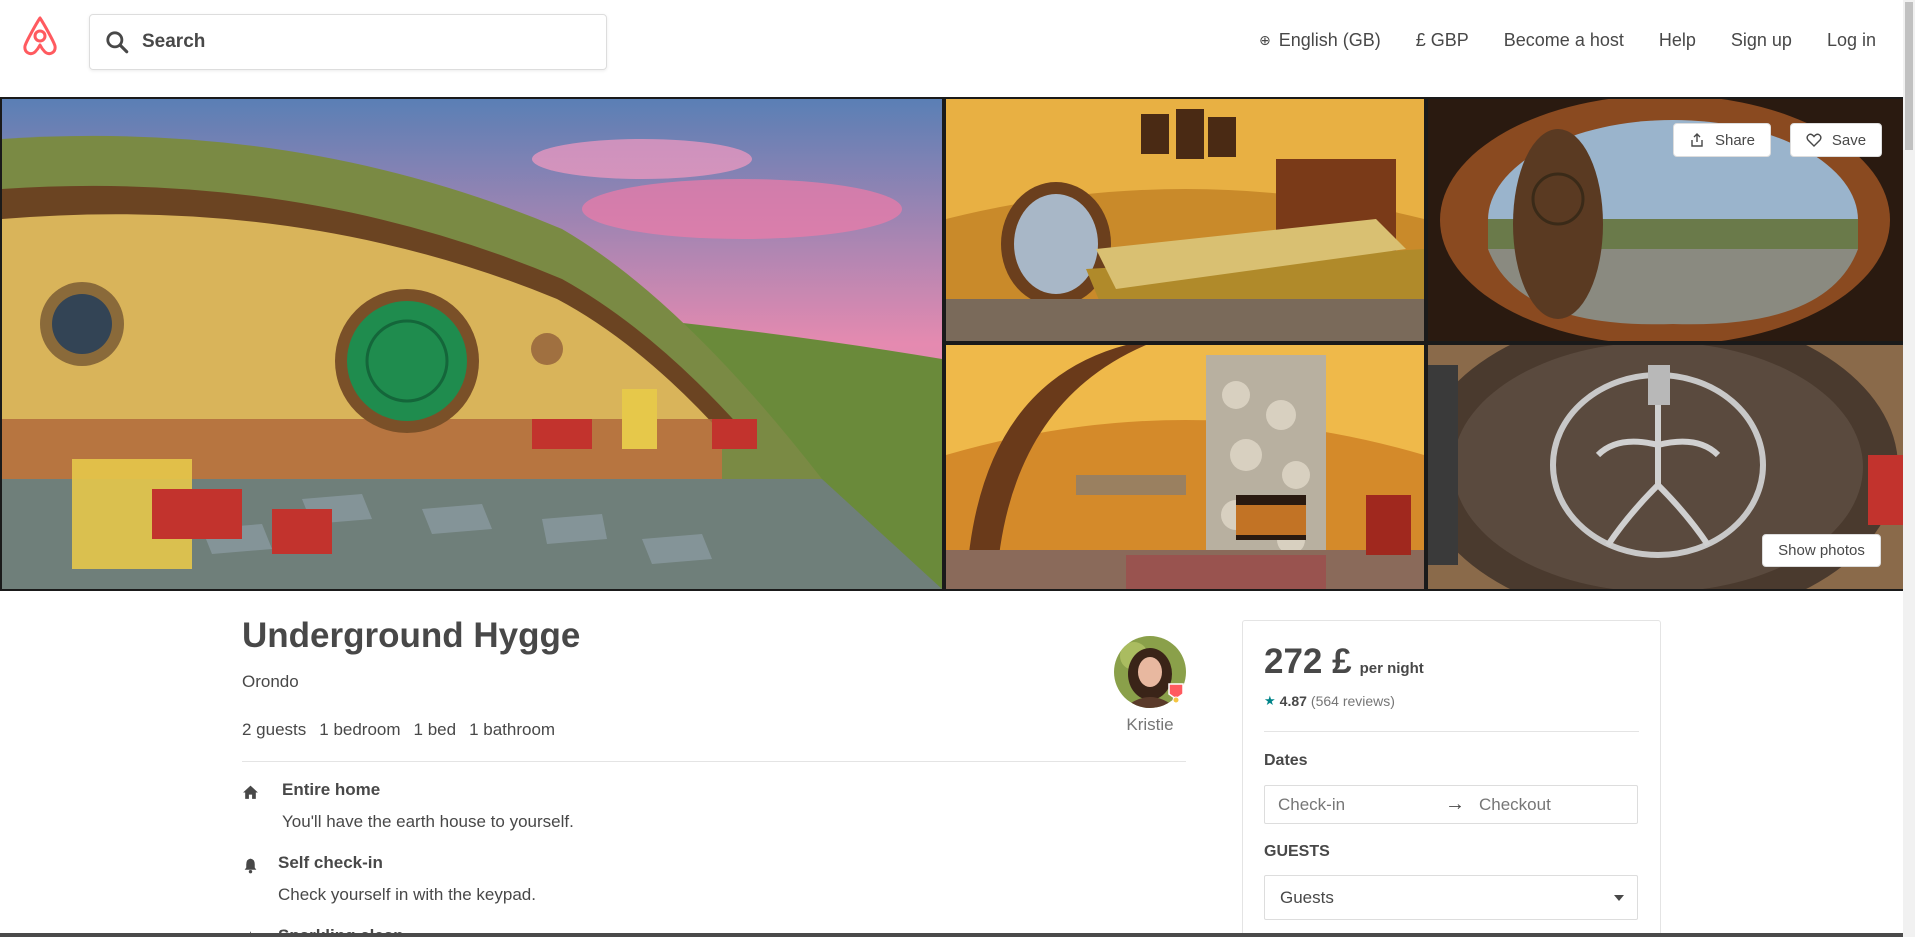 This screenshot has height=937, width=1915. I want to click on language-label: English (GB), so click(1329, 40).